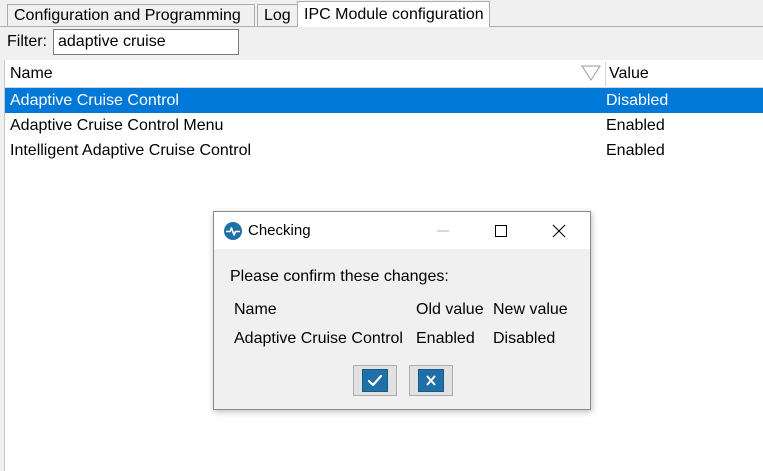  Describe the element at coordinates (524, 338) in the screenshot. I see `change-new-value: Disabled` at that location.